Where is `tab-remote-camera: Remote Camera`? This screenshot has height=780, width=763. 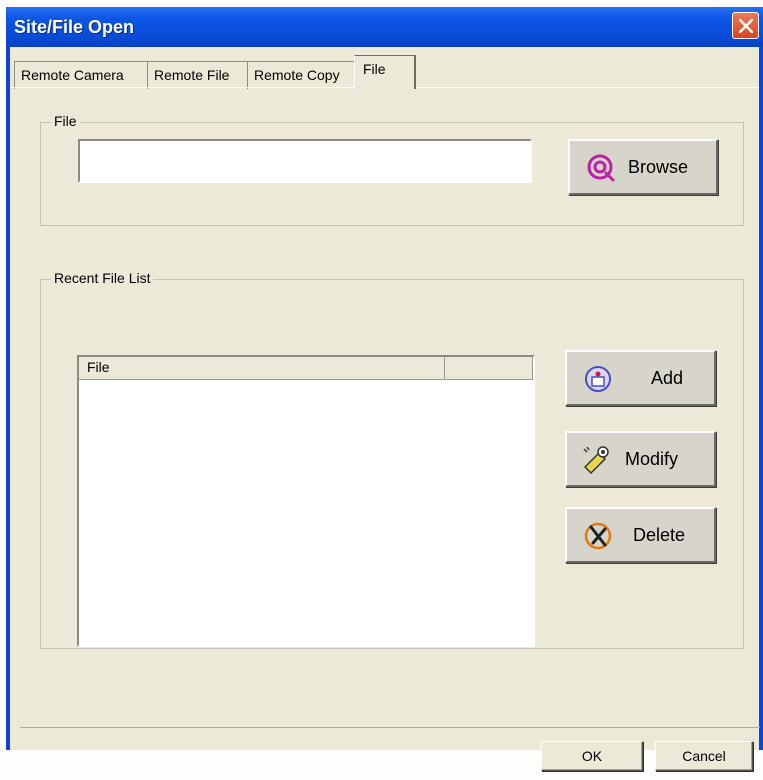
tab-remote-camera: Remote Camera is located at coordinates (81, 75).